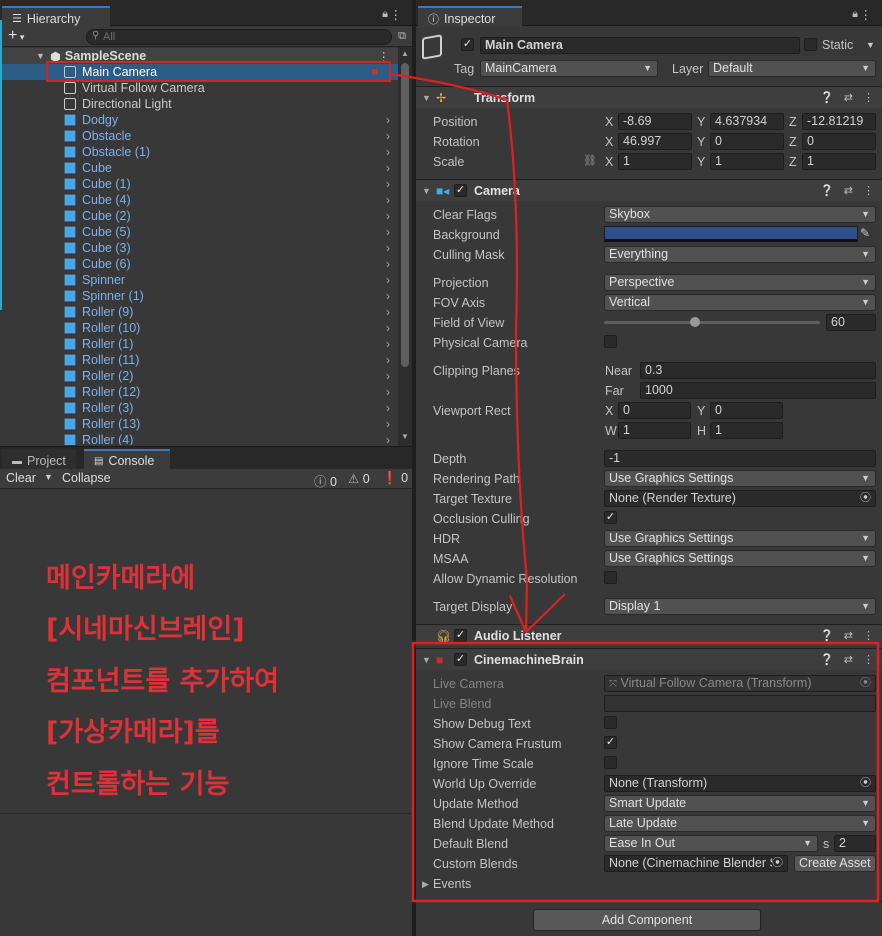  What do you see at coordinates (396, 14) in the screenshot?
I see `more-menu-icon: ⋮` at bounding box center [396, 14].